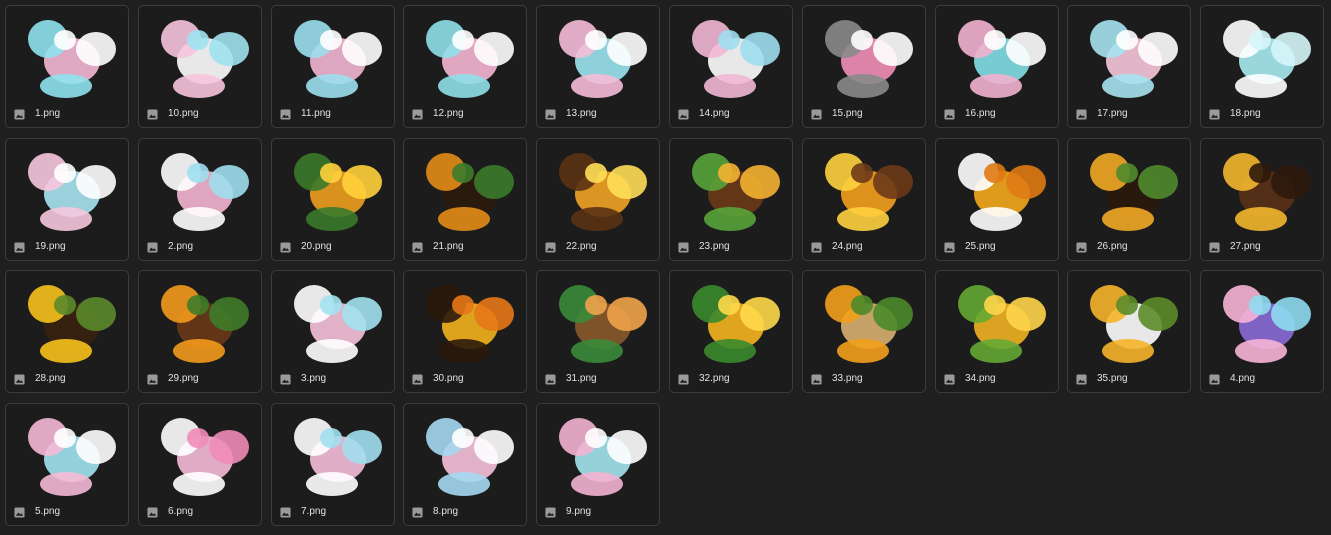 Image resolution: width=1331 pixels, height=535 pixels. I want to click on file-tile: 13.png, so click(598, 66).